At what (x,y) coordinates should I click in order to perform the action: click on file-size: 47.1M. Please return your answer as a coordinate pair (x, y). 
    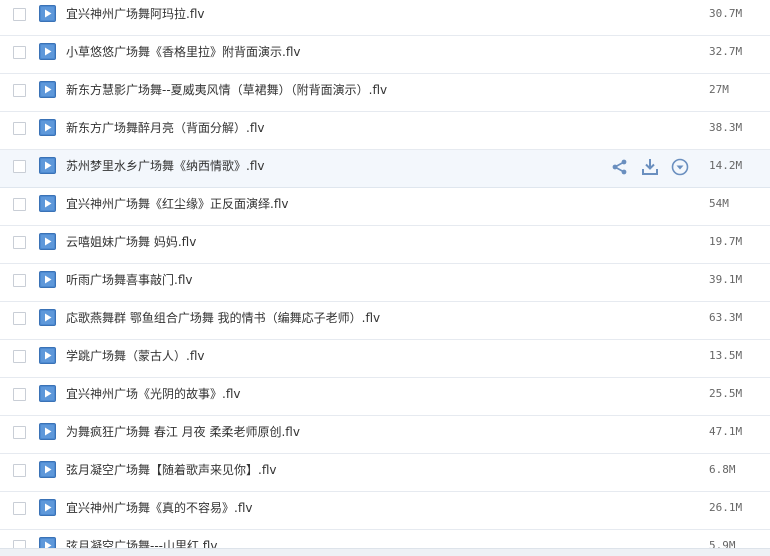
    Looking at the image, I should click on (726, 431).